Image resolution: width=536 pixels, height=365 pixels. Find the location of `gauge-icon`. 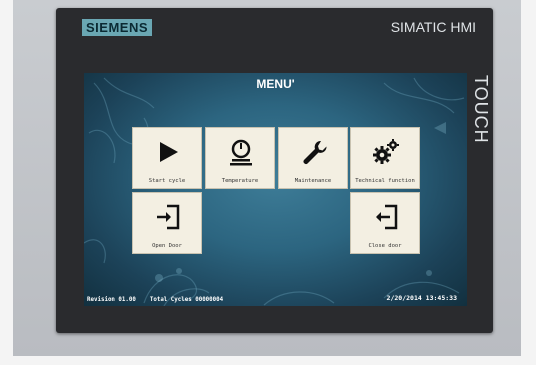

gauge-icon is located at coordinates (241, 152).